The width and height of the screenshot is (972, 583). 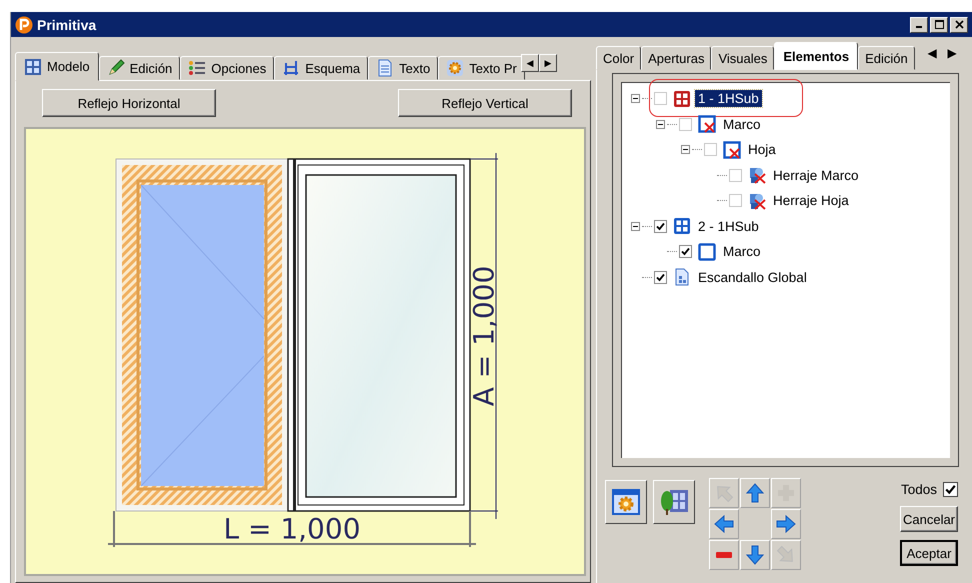 What do you see at coordinates (762, 149) in the screenshot?
I see `tree-item: Hoja` at bounding box center [762, 149].